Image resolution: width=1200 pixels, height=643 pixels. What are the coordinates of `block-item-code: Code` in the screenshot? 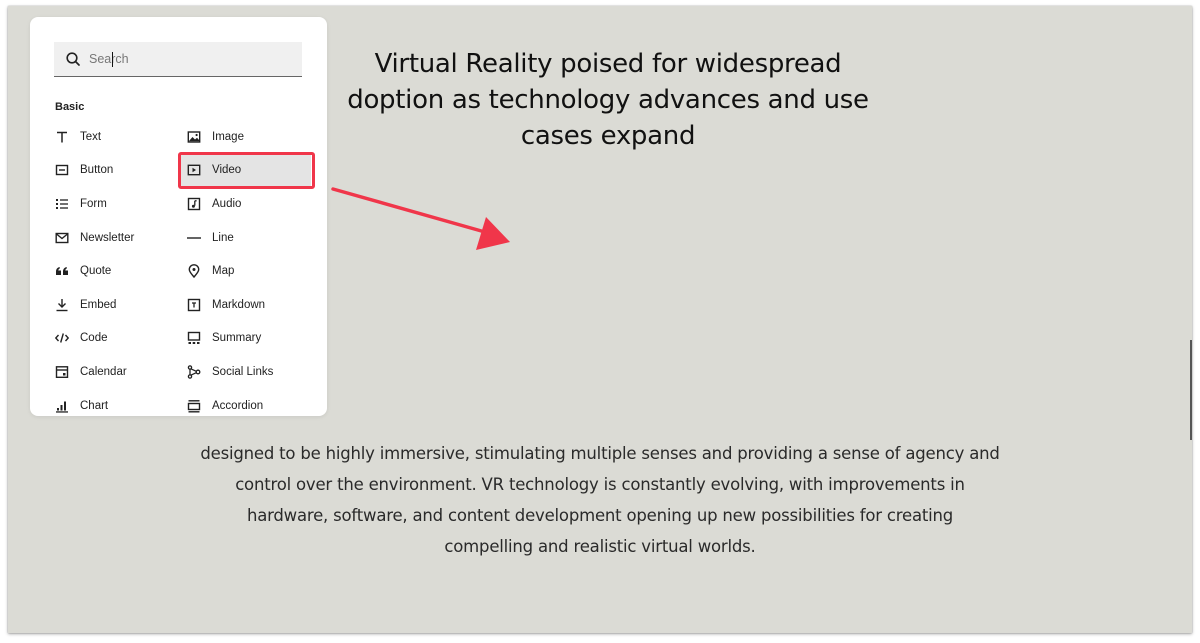 It's located at (113, 339).